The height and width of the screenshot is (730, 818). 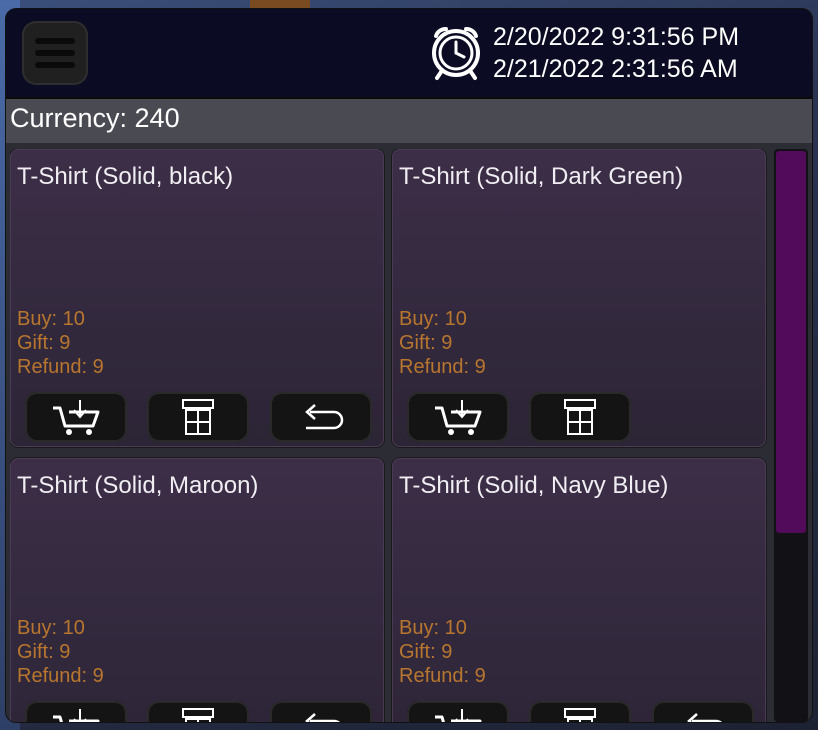 I want to click on item-title: T-Shirt (Solid, Maroon), so click(x=138, y=485).